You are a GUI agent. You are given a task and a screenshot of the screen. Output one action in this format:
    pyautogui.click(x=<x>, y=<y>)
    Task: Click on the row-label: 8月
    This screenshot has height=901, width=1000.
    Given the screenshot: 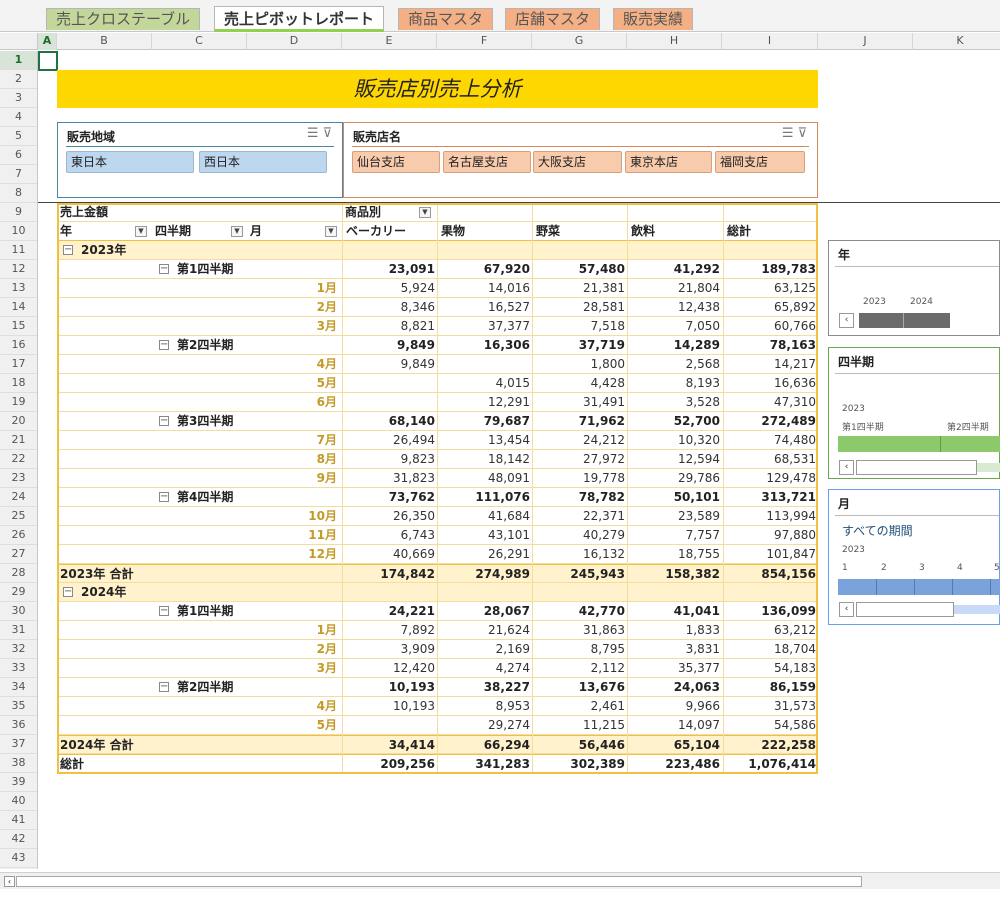 What is the action you would take?
    pyautogui.click(x=292, y=459)
    